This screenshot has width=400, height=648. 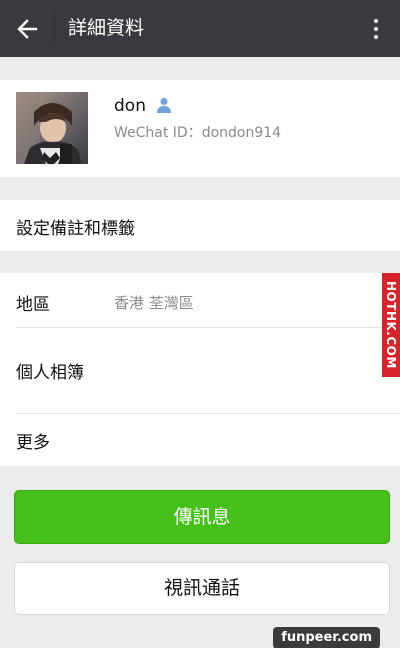 What do you see at coordinates (391, 325) in the screenshot?
I see `side-watermark: HOTHK.COM` at bounding box center [391, 325].